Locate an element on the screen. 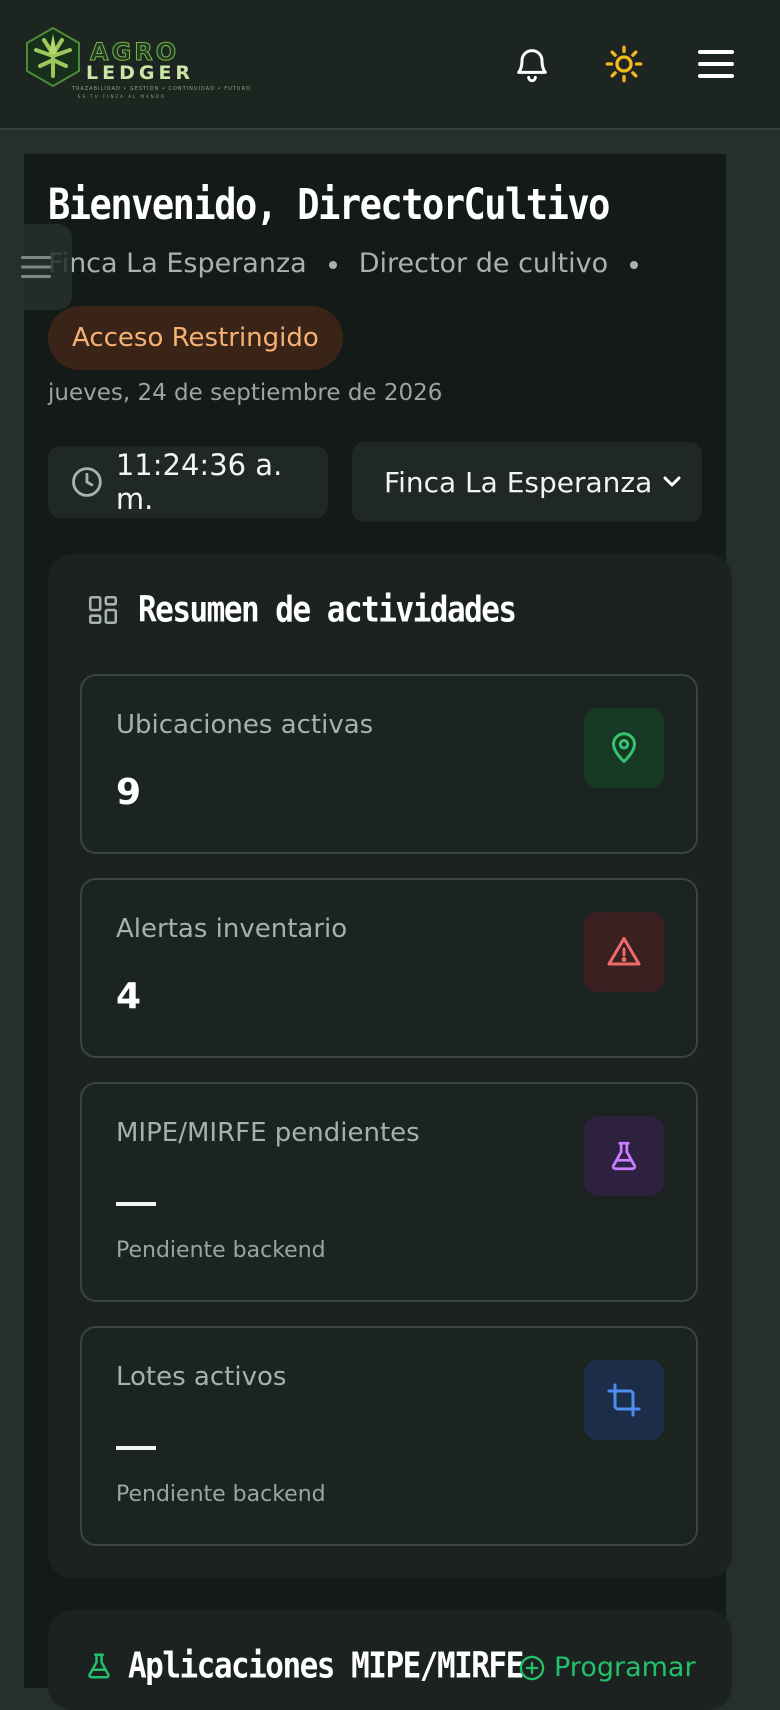  notifications-button is located at coordinates (532, 64).